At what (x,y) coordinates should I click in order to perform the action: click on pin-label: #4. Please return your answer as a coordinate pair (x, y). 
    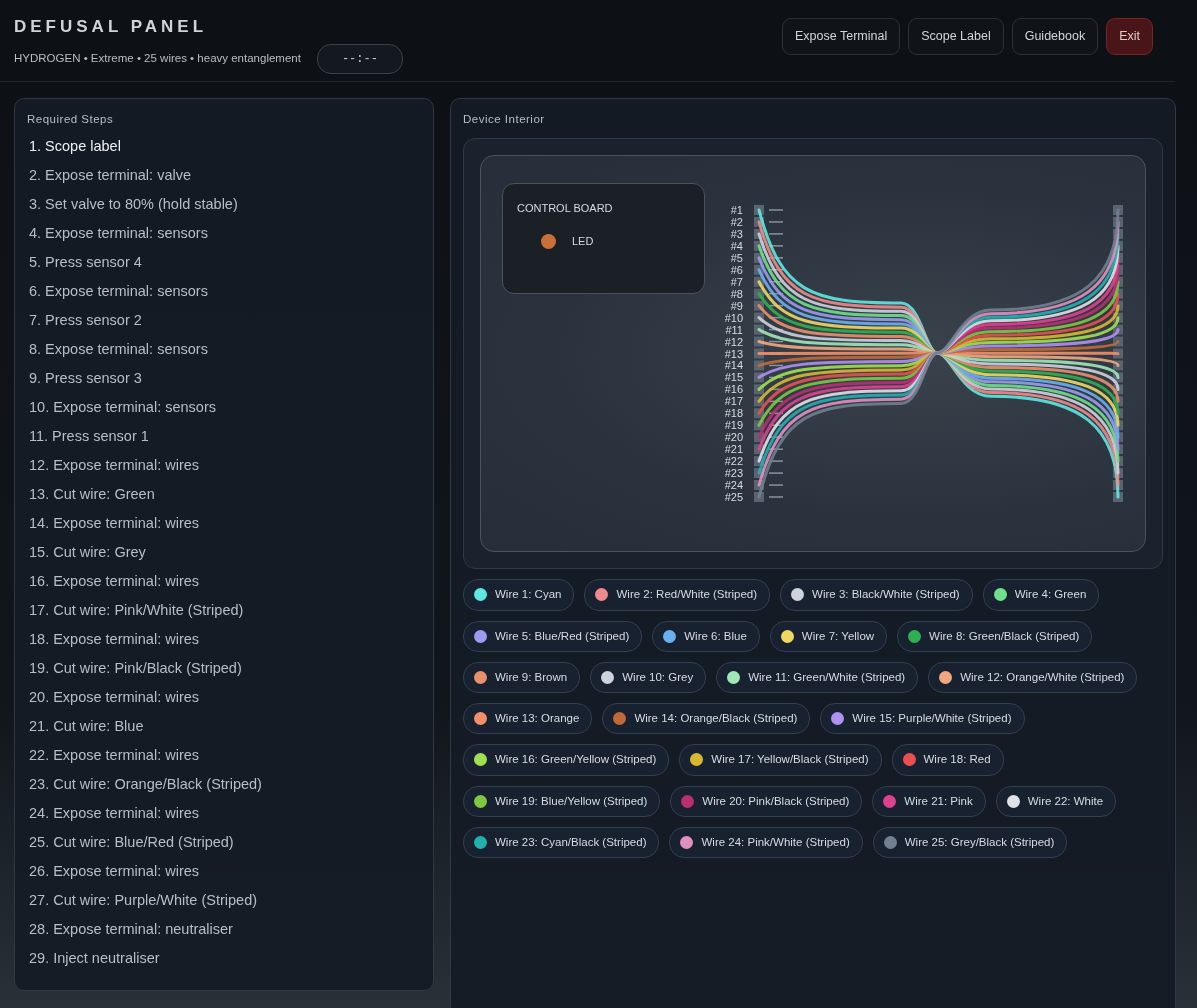
    Looking at the image, I should click on (736, 246).